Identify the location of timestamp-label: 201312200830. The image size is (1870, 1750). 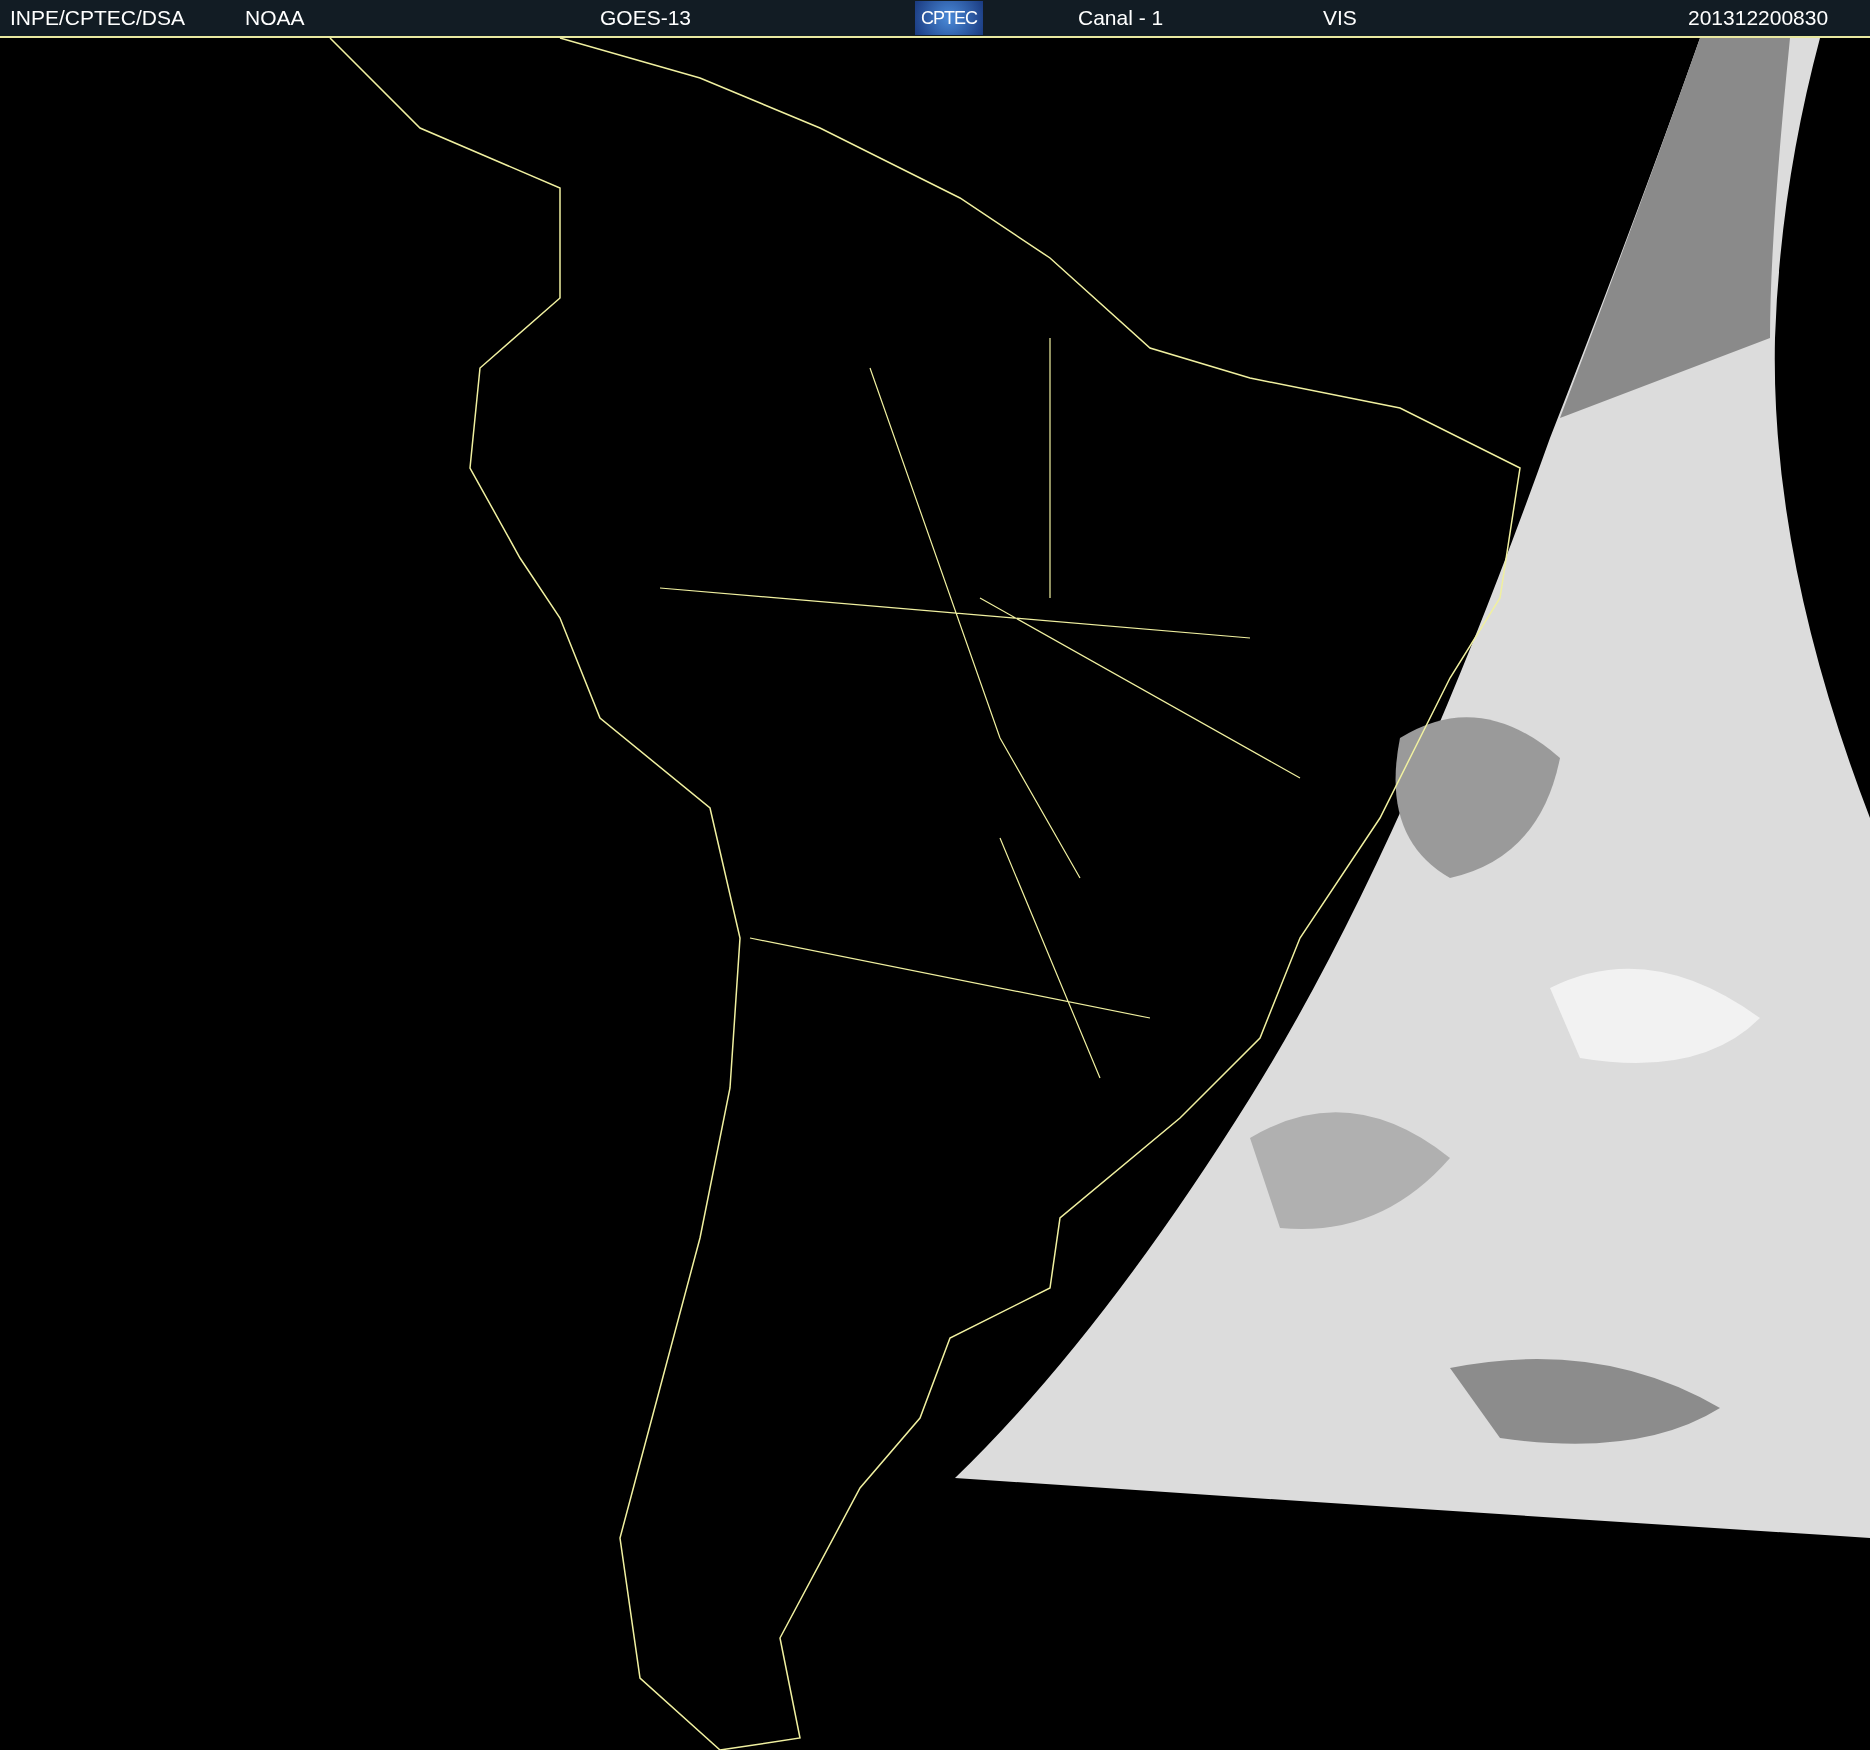
(1758, 18).